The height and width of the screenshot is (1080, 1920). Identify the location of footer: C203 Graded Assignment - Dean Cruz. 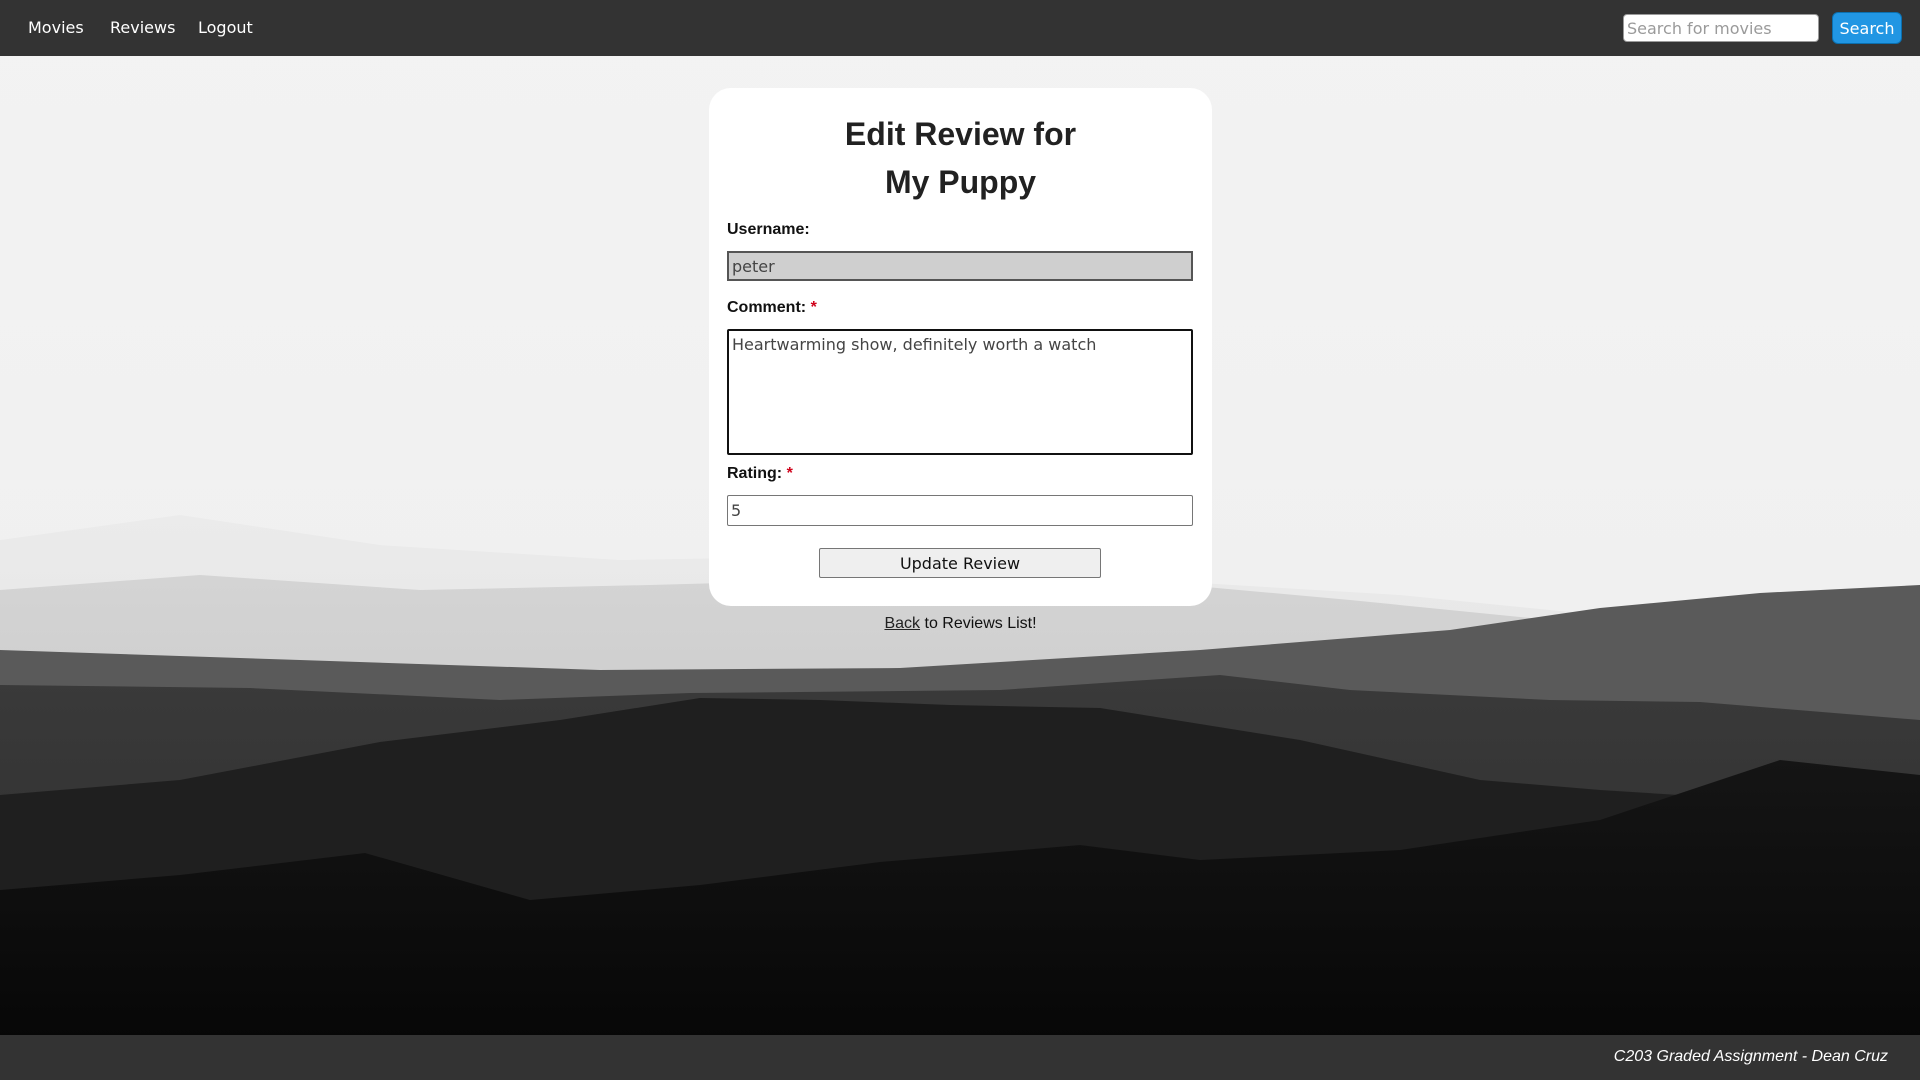
(960, 1057).